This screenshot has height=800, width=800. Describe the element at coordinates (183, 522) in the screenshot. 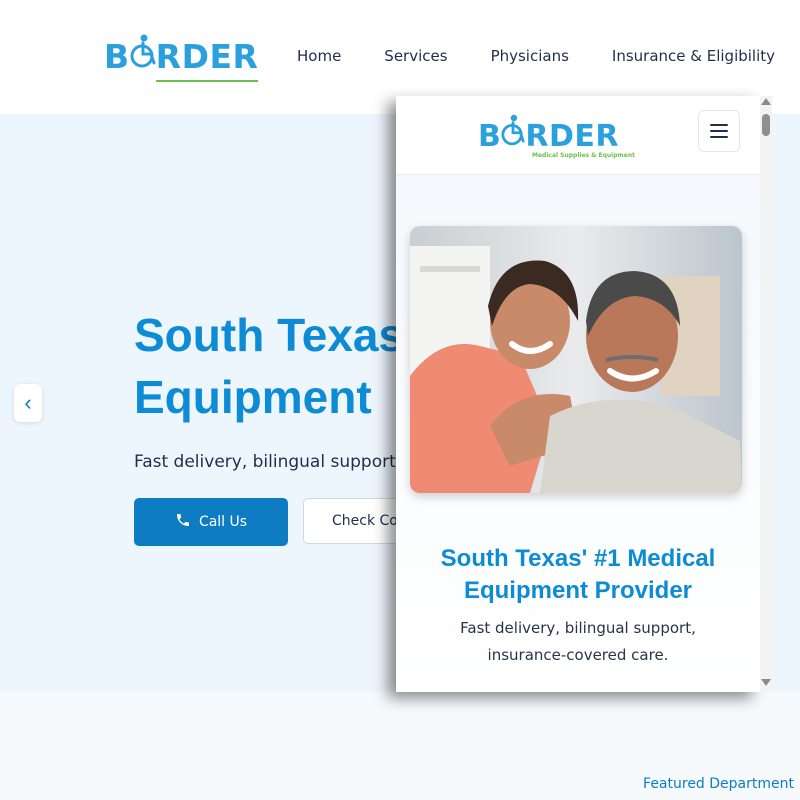

I see `phone-icon` at that location.